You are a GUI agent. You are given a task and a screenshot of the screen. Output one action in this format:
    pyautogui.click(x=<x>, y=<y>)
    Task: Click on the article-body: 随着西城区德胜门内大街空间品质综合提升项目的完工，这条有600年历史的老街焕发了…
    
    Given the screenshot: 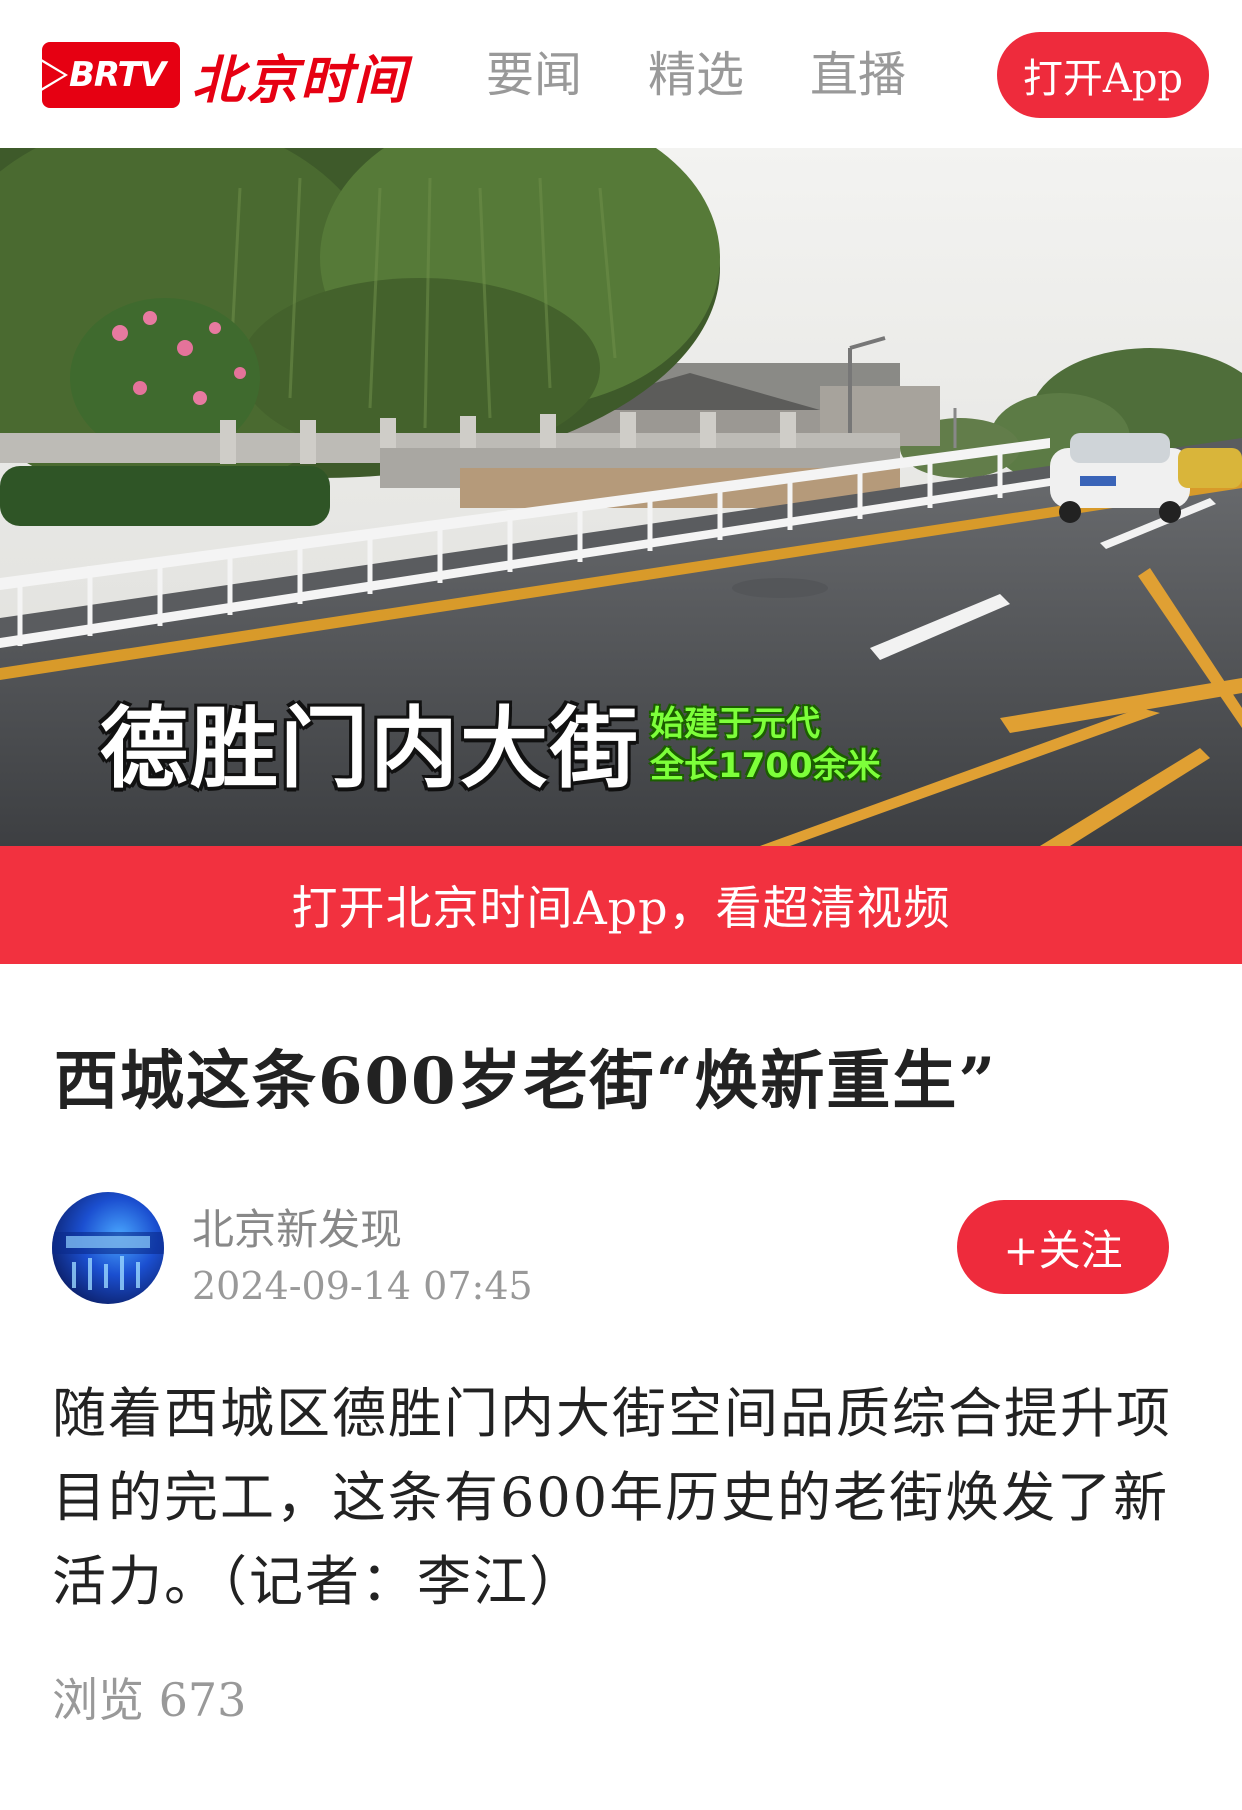 What is the action you would take?
    pyautogui.click(x=612, y=1497)
    